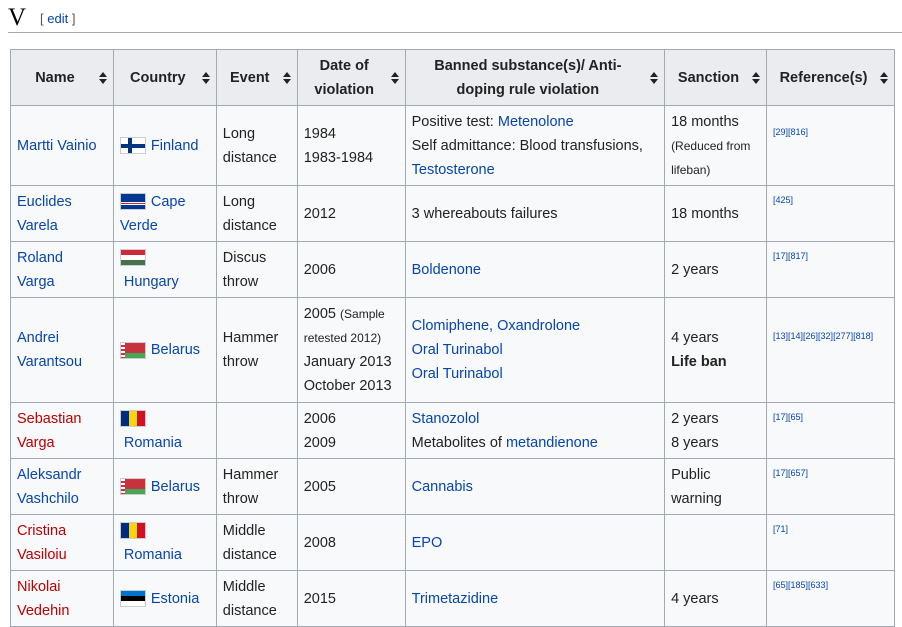 The height and width of the screenshot is (627, 902). What do you see at coordinates (699, 362) in the screenshot?
I see `sanction-lifeban: Life ban` at bounding box center [699, 362].